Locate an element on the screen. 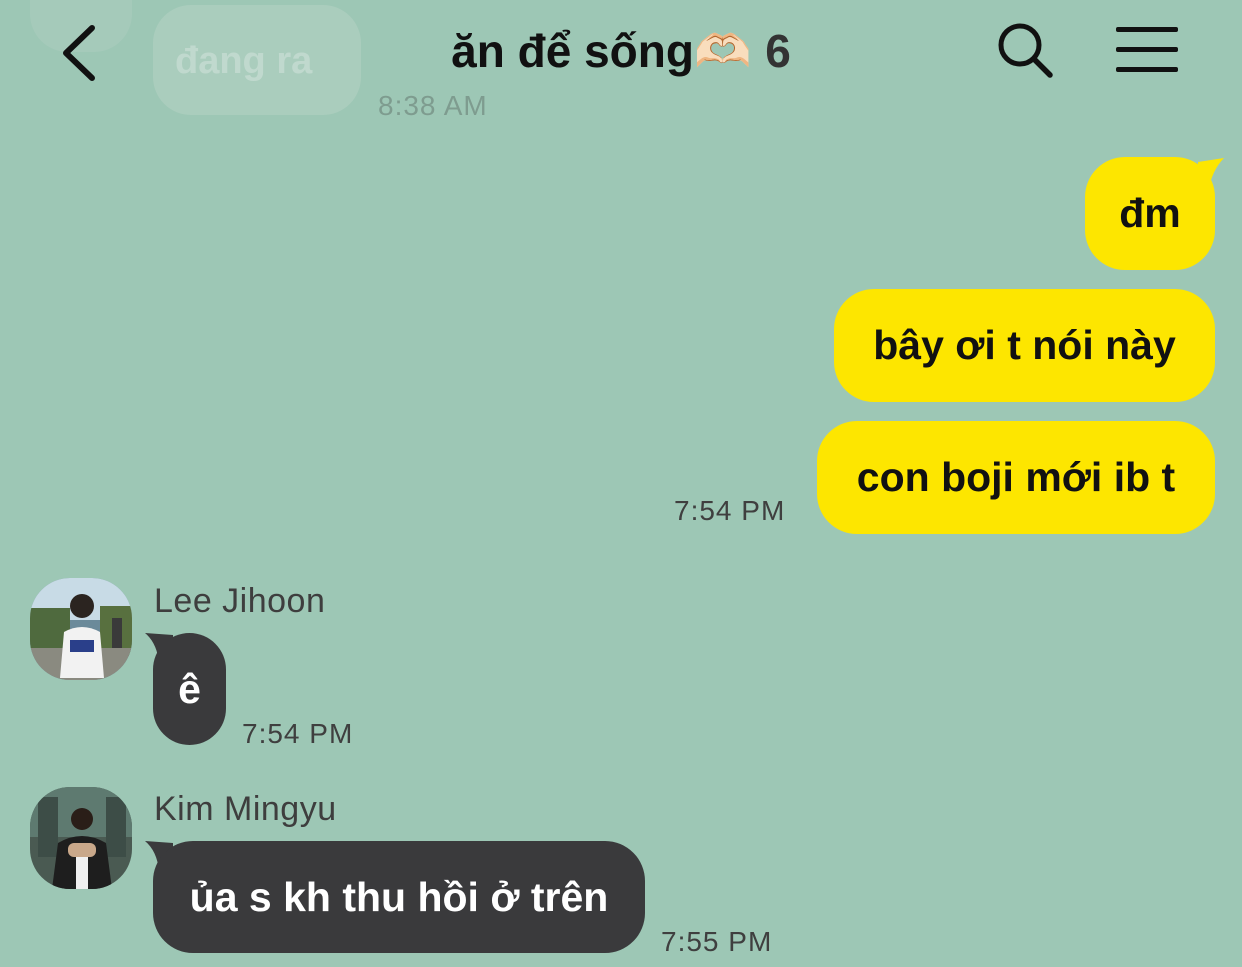 The width and height of the screenshot is (1242, 967). incoming-message-bubble: ê is located at coordinates (189, 689).